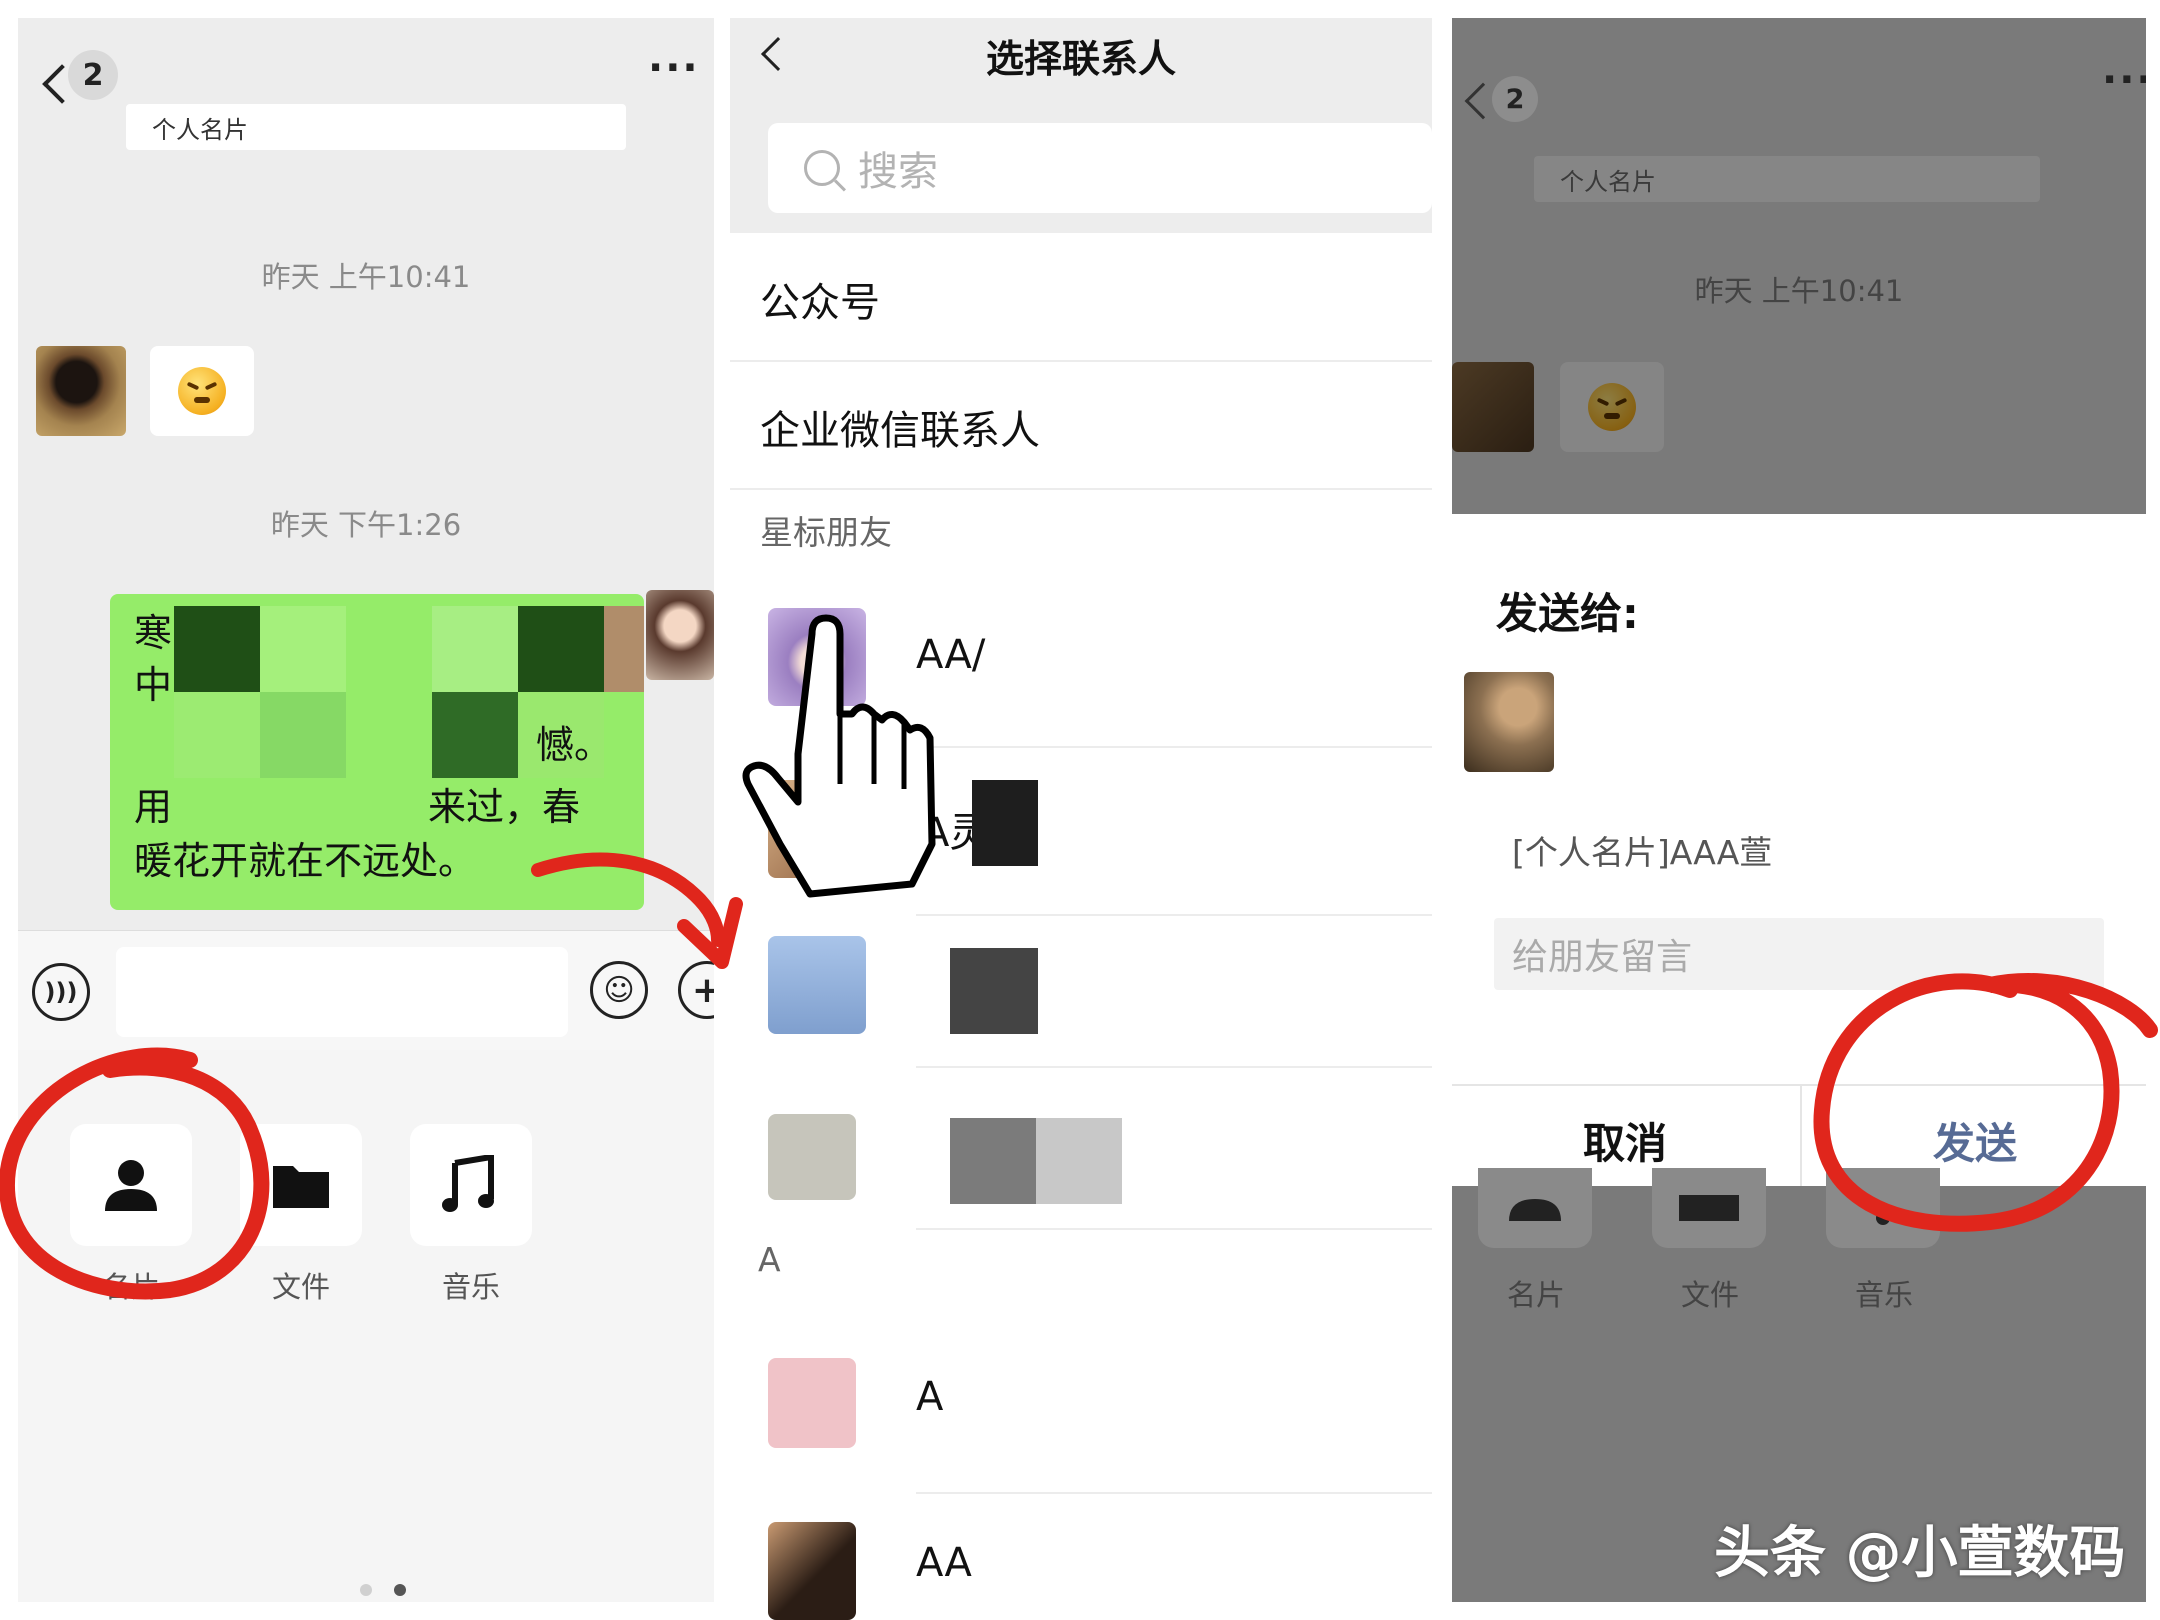  I want to click on search-input: 搜索, so click(898, 168).